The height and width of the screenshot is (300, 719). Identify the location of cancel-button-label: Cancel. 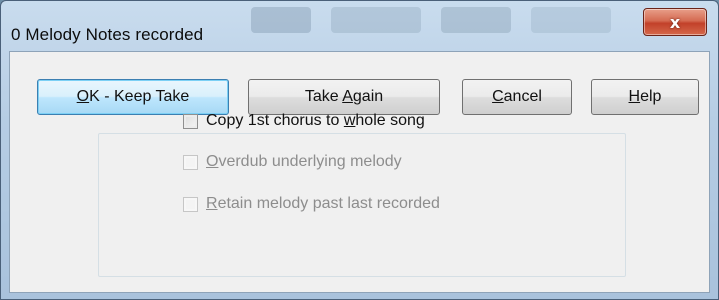
(517, 96).